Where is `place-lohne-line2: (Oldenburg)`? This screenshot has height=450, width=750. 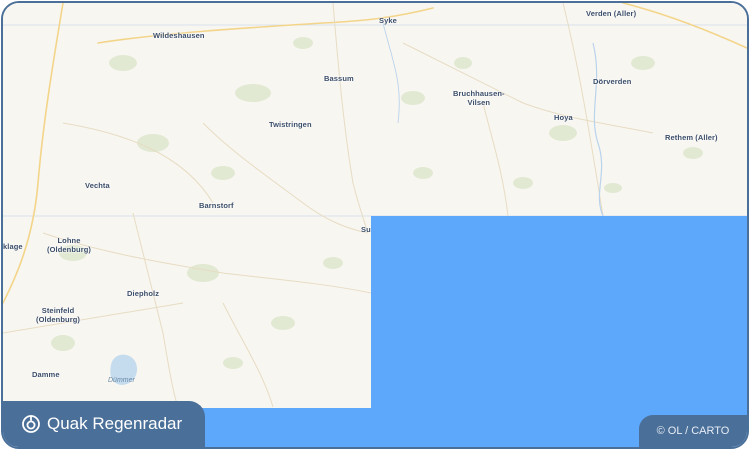
place-lohne-line2: (Oldenburg) is located at coordinates (69, 249).